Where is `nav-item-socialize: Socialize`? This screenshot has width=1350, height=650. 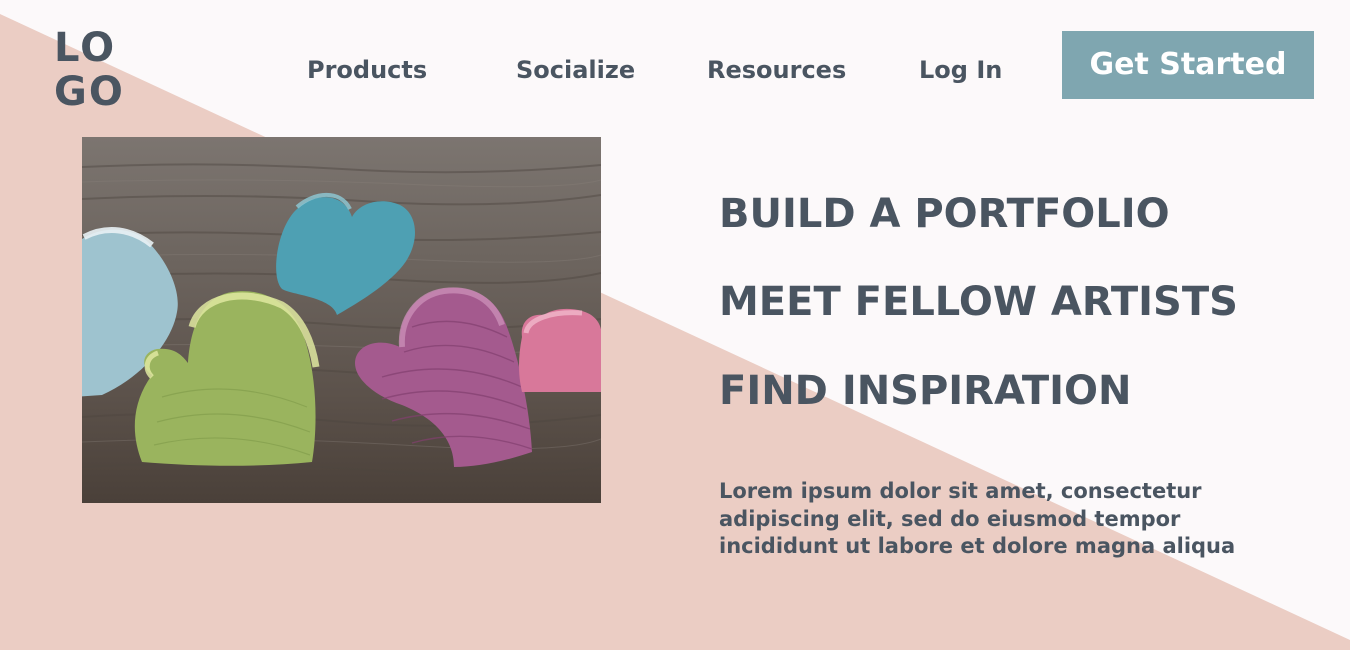 nav-item-socialize: Socialize is located at coordinates (575, 70).